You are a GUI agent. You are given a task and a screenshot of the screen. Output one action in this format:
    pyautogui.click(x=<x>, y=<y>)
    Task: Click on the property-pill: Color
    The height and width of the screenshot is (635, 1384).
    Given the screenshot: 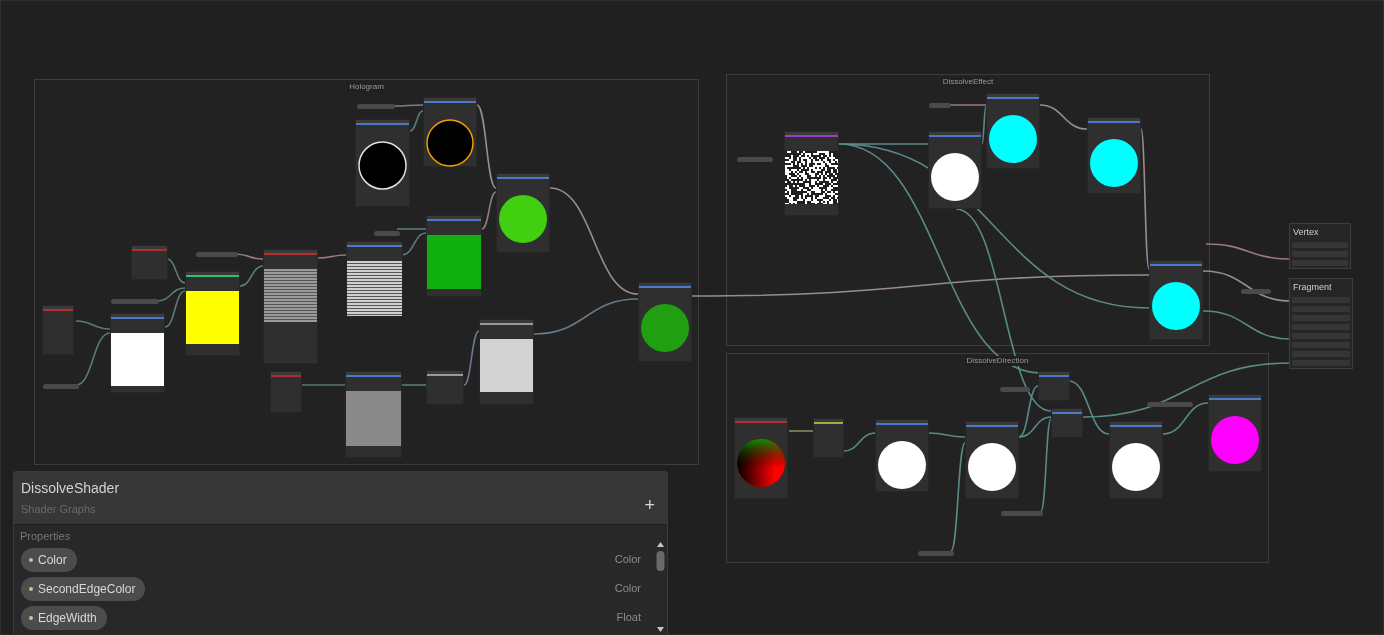 What is the action you would take?
    pyautogui.click(x=49, y=559)
    